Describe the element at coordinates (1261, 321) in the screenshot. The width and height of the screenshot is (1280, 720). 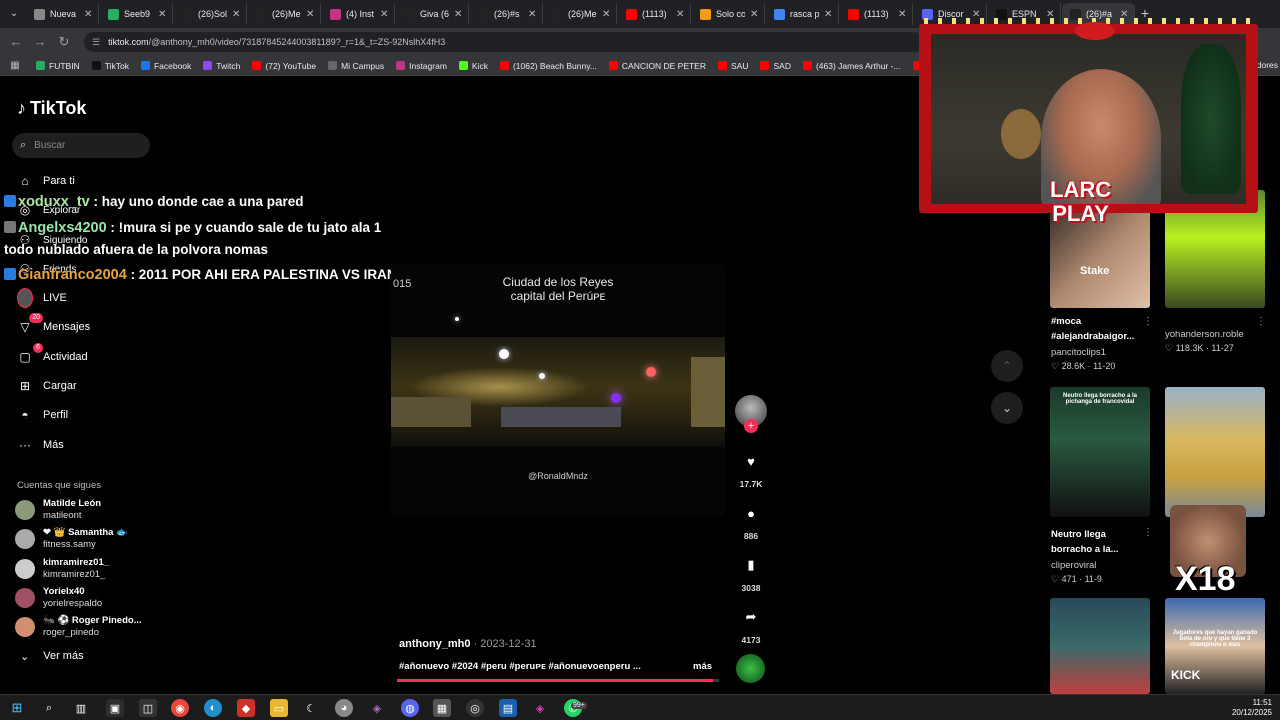
I see `thumb-2-more-icon: ⋮` at that location.